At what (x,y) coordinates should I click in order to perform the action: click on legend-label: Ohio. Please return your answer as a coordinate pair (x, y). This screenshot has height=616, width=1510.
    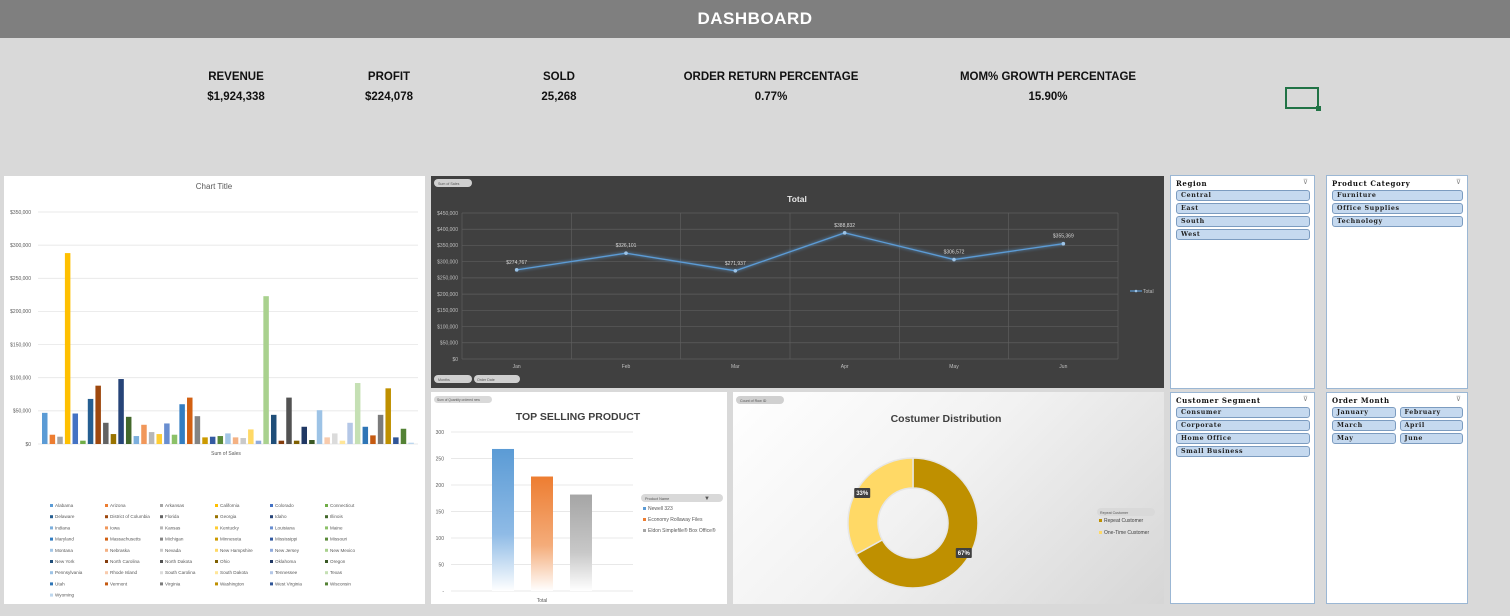
    Looking at the image, I should click on (225, 561).